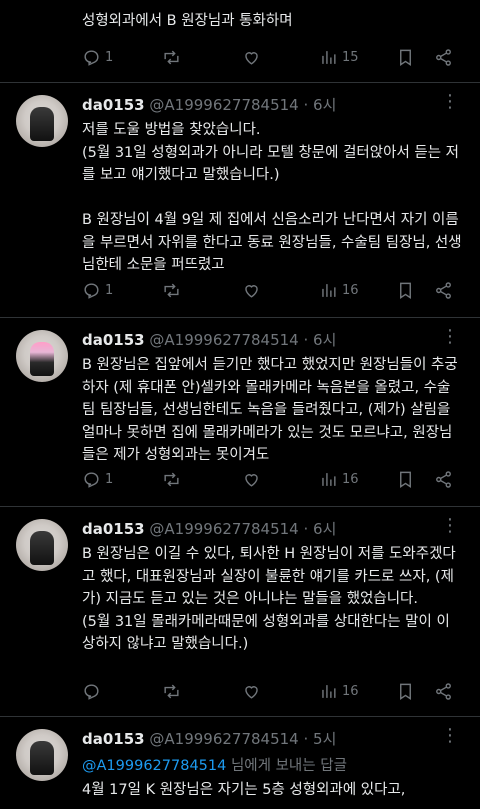  I want to click on post-header: da0153 @A1999627784514 · 5시, so click(209, 738).